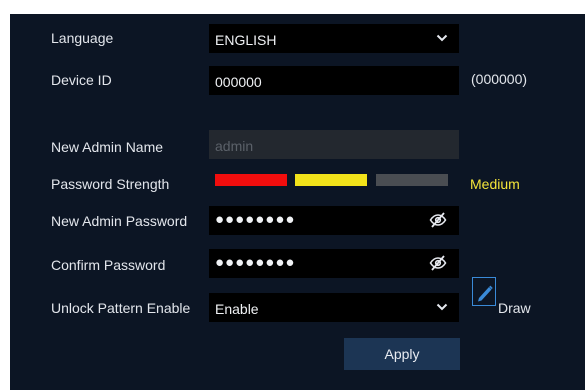  What do you see at coordinates (246, 40) in the screenshot?
I see `language-value: ENGLISH` at bounding box center [246, 40].